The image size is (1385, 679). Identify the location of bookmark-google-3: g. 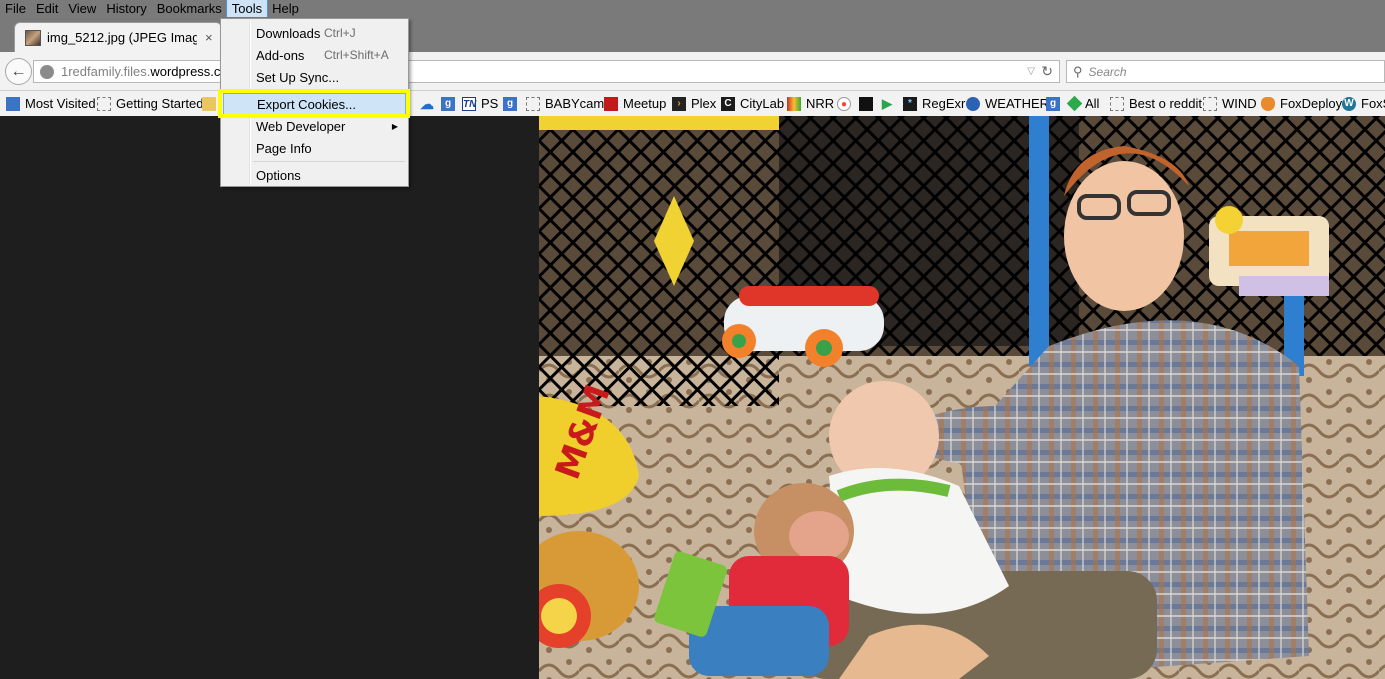
(1055, 103).